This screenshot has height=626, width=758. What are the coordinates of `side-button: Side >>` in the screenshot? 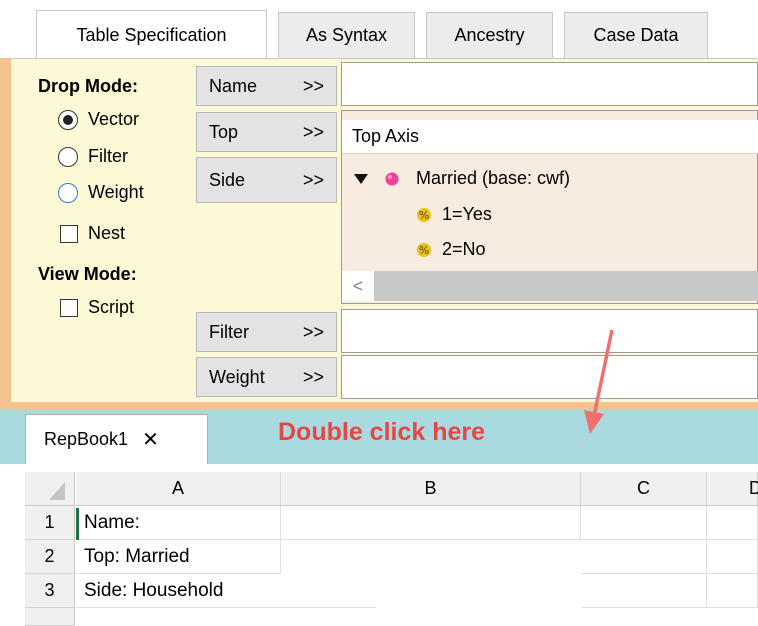 It's located at (266, 180).